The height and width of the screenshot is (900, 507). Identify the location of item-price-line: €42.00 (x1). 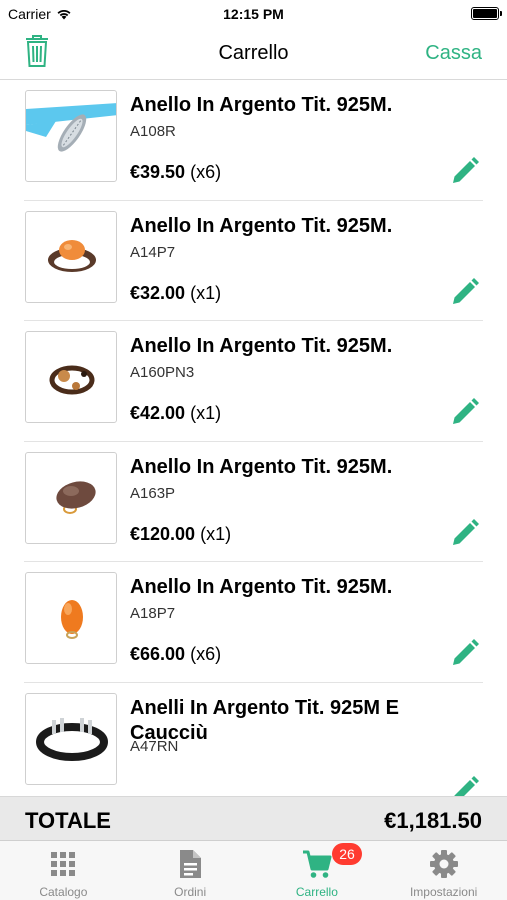
(175, 413).